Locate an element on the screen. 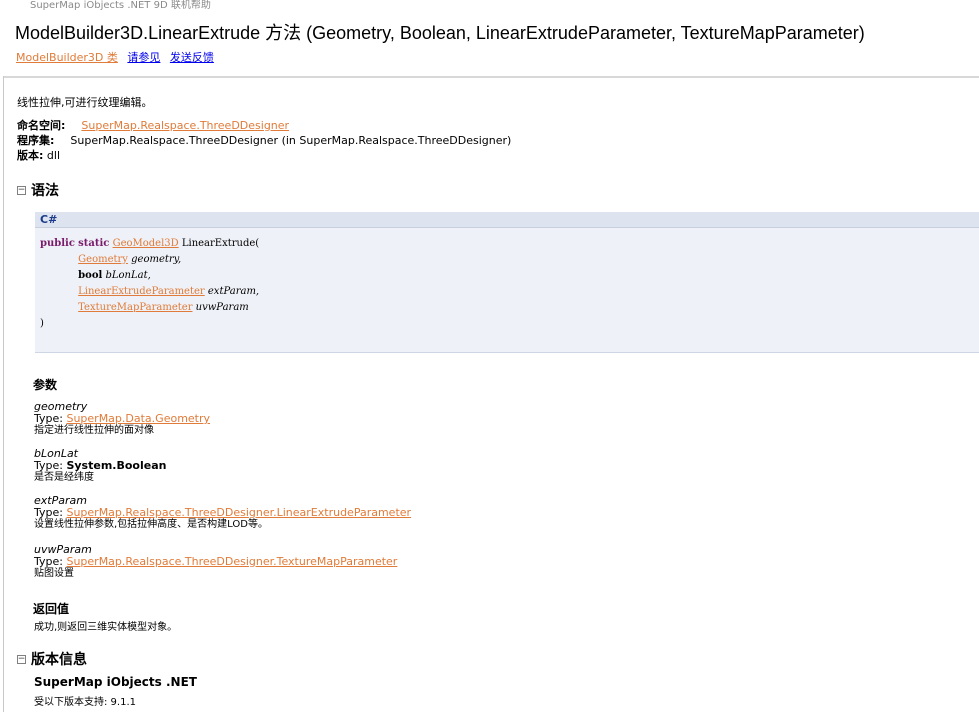 This screenshot has width=979, height=712. link-feedback: 发送反馈 is located at coordinates (192, 57).